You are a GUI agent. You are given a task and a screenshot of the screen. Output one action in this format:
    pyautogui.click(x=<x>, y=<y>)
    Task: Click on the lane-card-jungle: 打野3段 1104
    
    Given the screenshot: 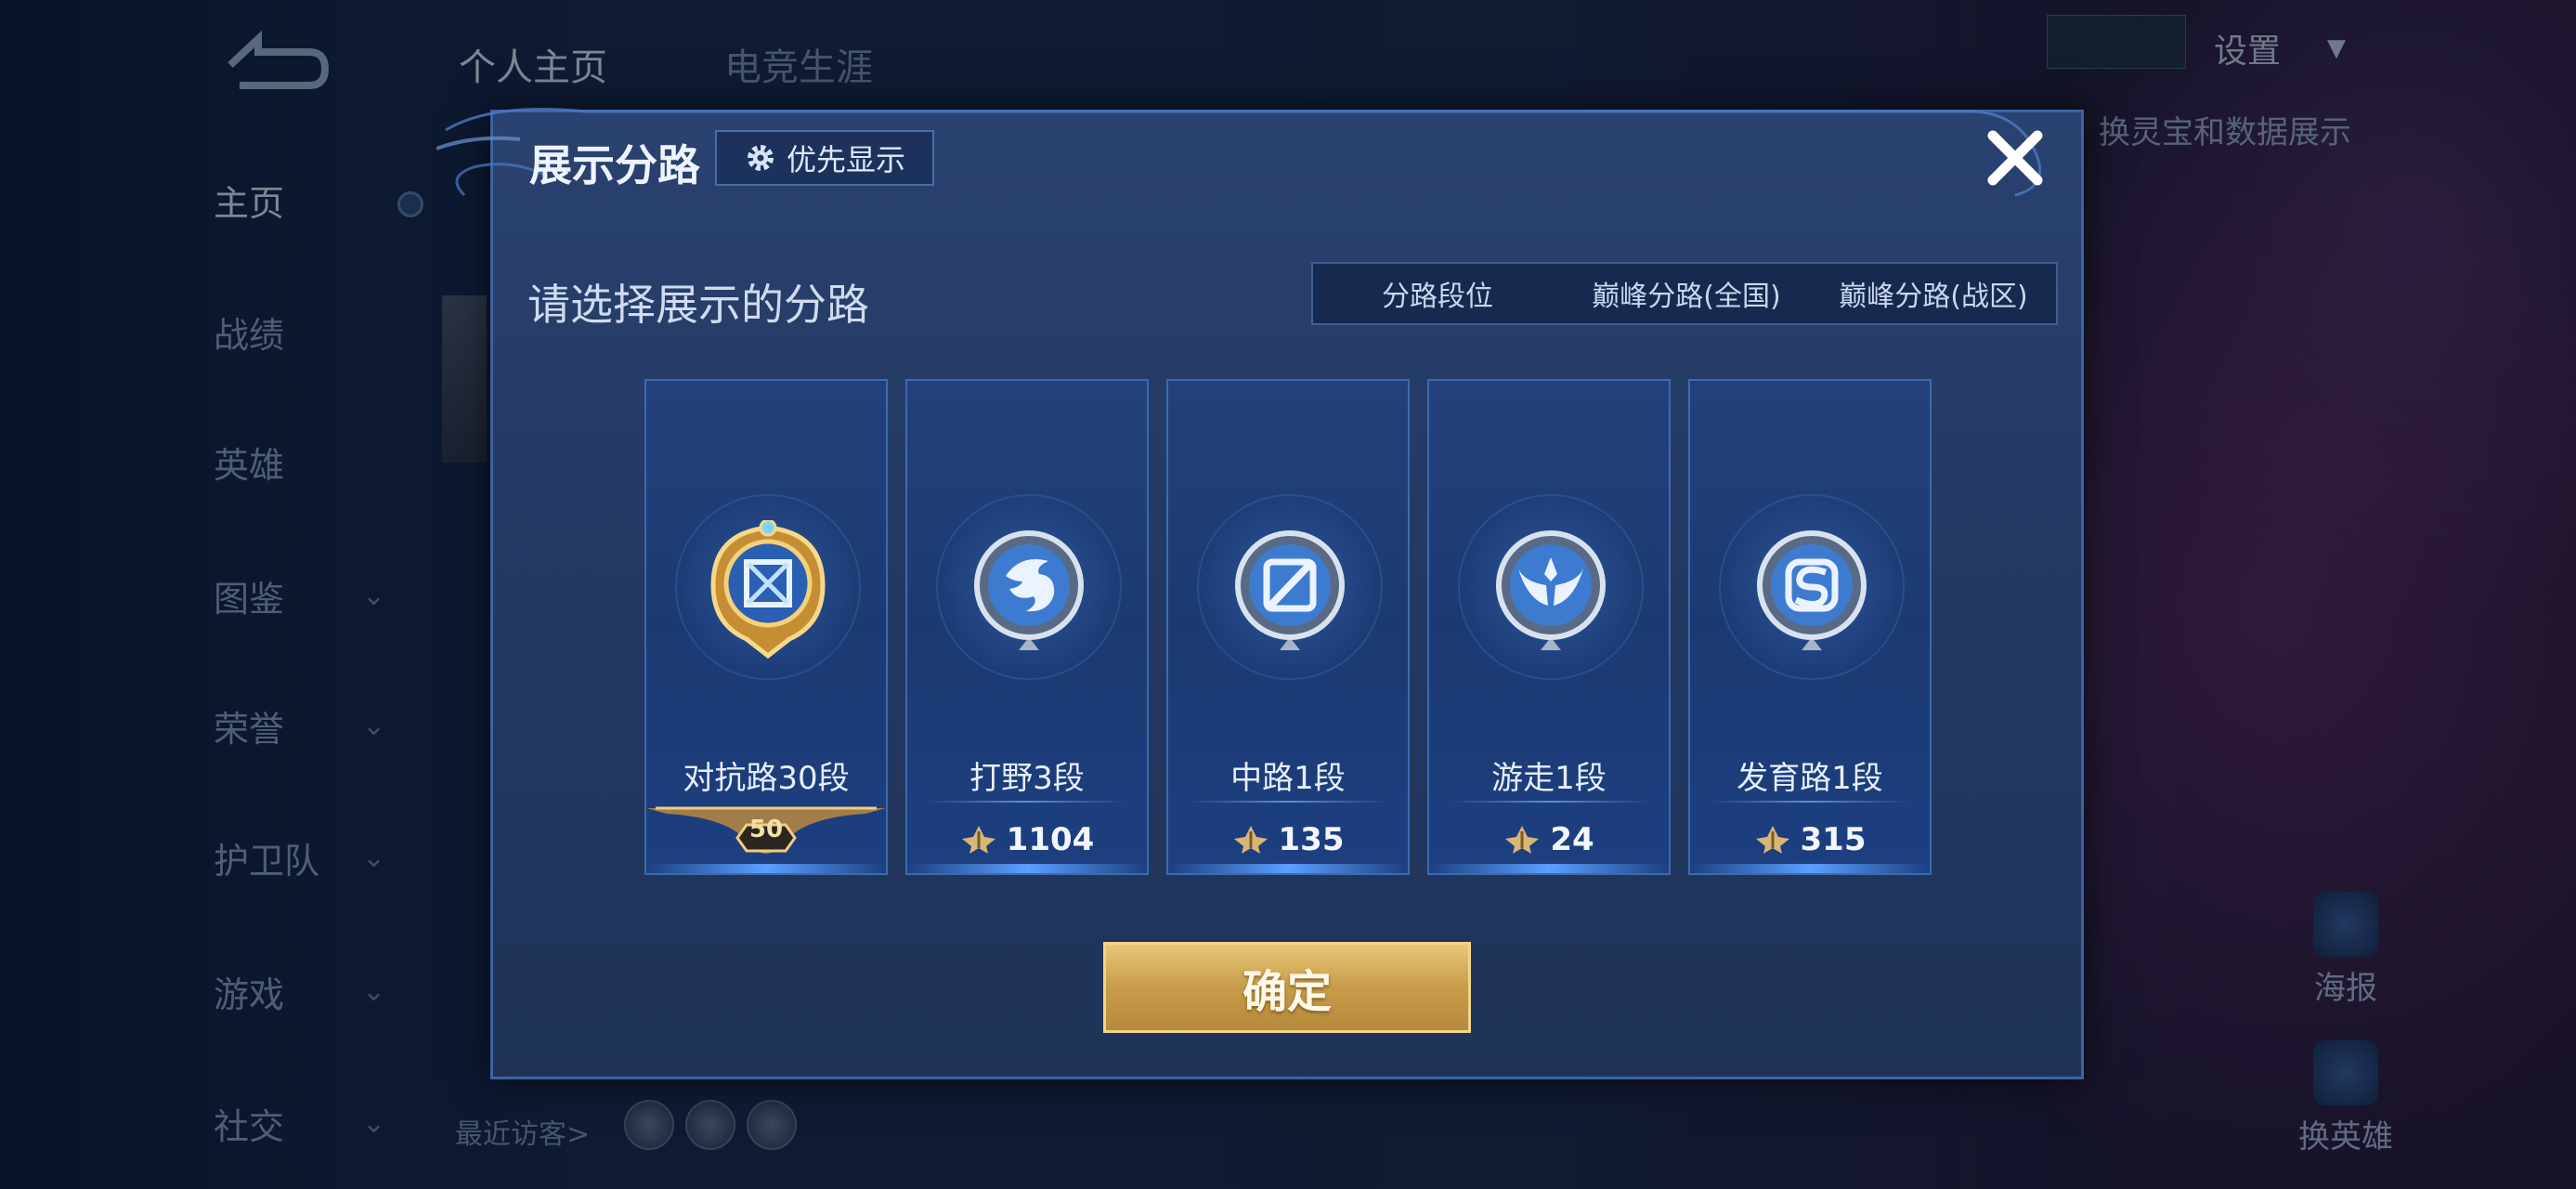 What is the action you would take?
    pyautogui.click(x=1027, y=627)
    